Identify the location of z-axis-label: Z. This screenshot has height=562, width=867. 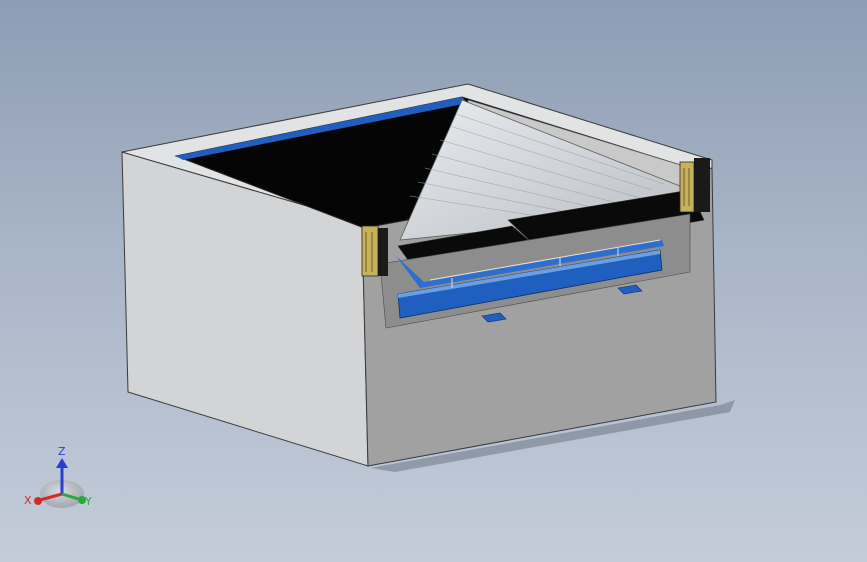
(62, 451).